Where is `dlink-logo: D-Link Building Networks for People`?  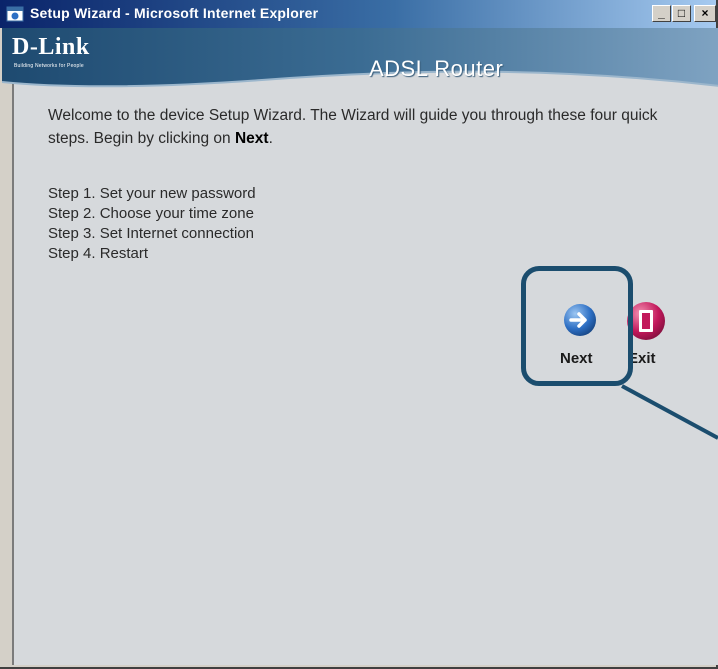
dlink-logo: D-Link Building Networks for People is located at coordinates (72, 53).